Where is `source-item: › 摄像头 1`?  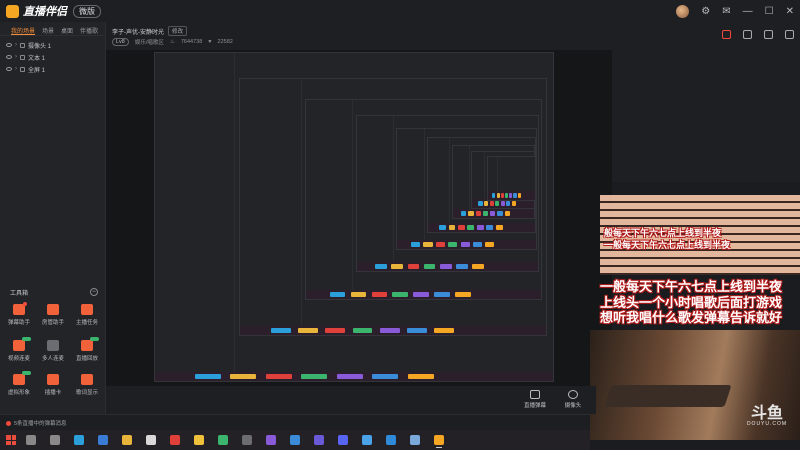 source-item: › 摄像头 1 is located at coordinates (52, 45).